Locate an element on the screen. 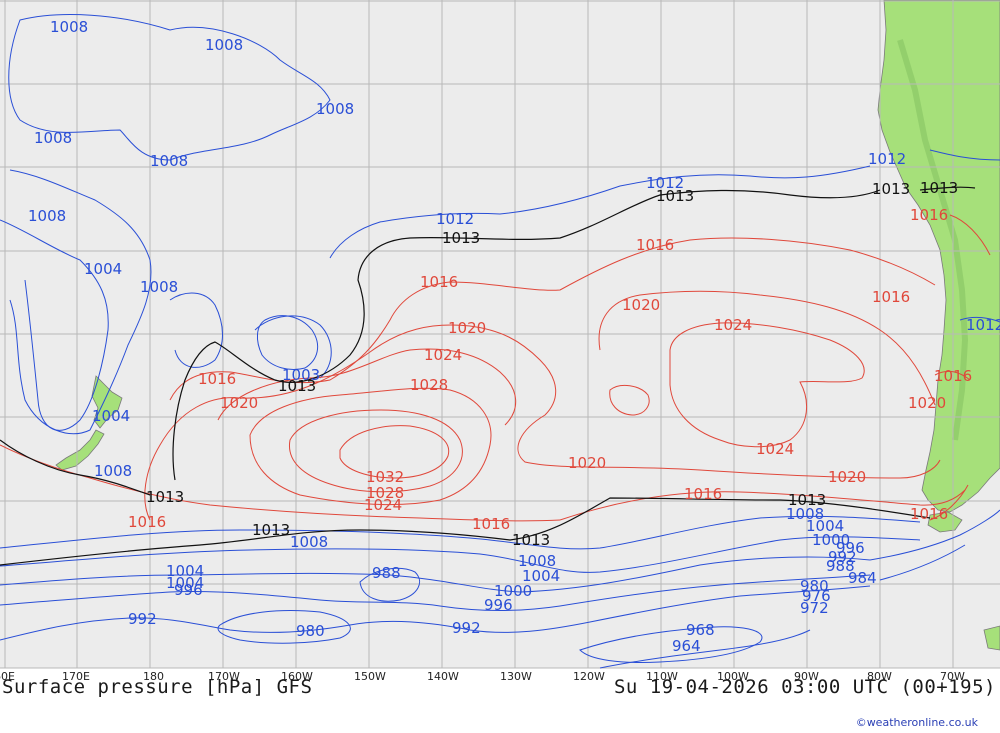 This screenshot has width=1000, height=733. isobar-label: 996 is located at coordinates (498, 605).